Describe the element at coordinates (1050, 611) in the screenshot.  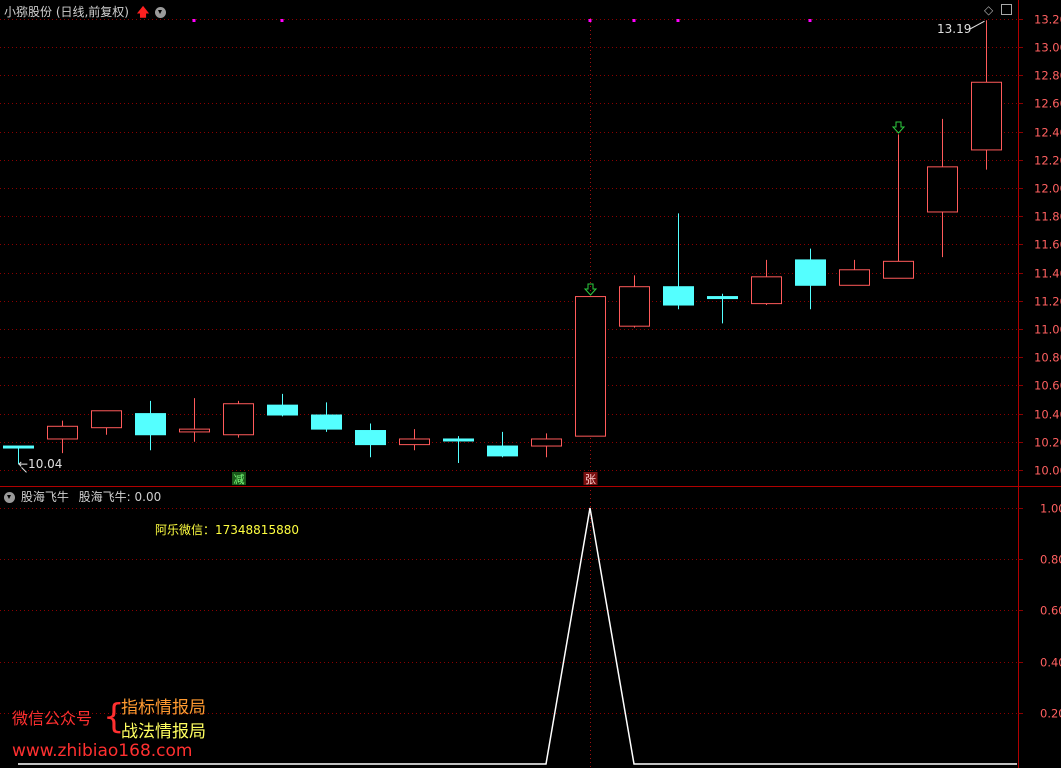
I see `y-tick-label: 0.60` at that location.